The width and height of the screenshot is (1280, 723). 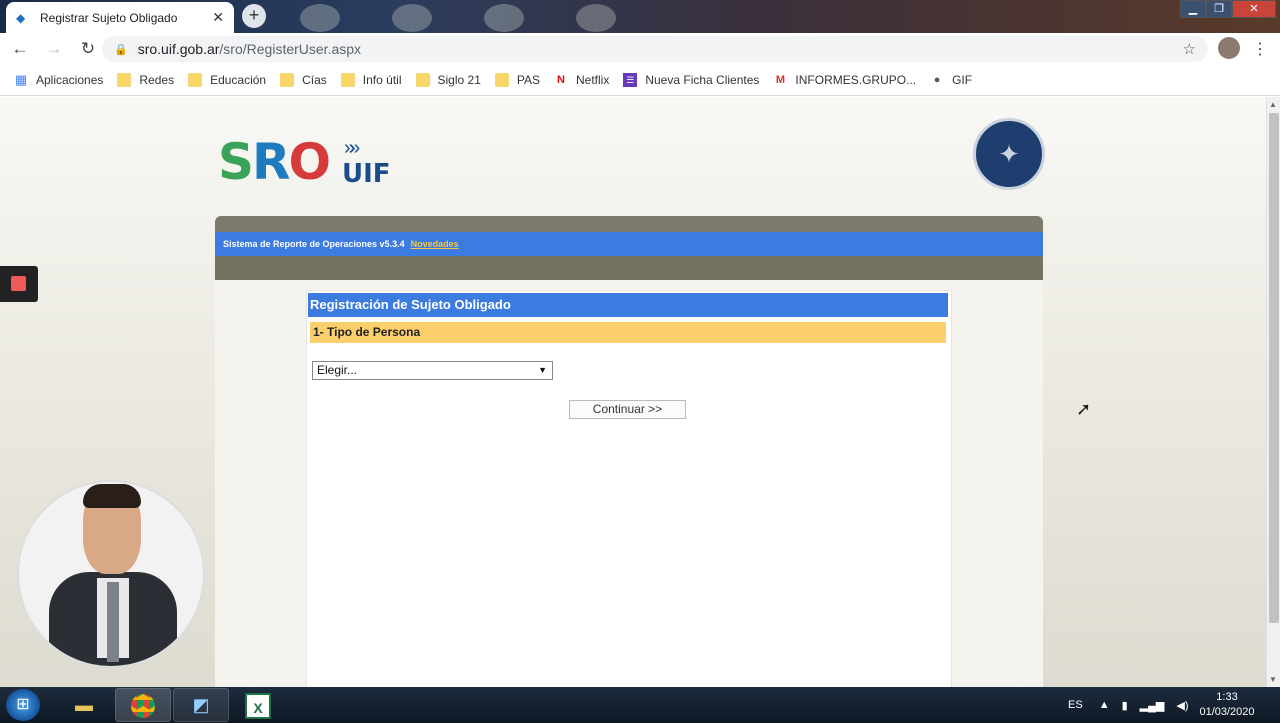 What do you see at coordinates (1075, 705) in the screenshot?
I see `language-indicator: ES` at bounding box center [1075, 705].